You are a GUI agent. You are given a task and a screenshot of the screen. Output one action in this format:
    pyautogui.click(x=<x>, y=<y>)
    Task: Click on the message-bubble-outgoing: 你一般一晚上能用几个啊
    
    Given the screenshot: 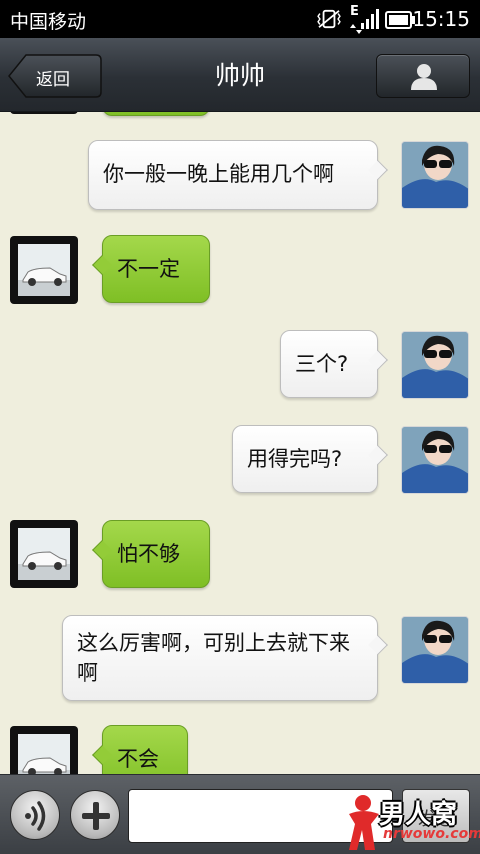 What is the action you would take?
    pyautogui.click(x=238, y=175)
    